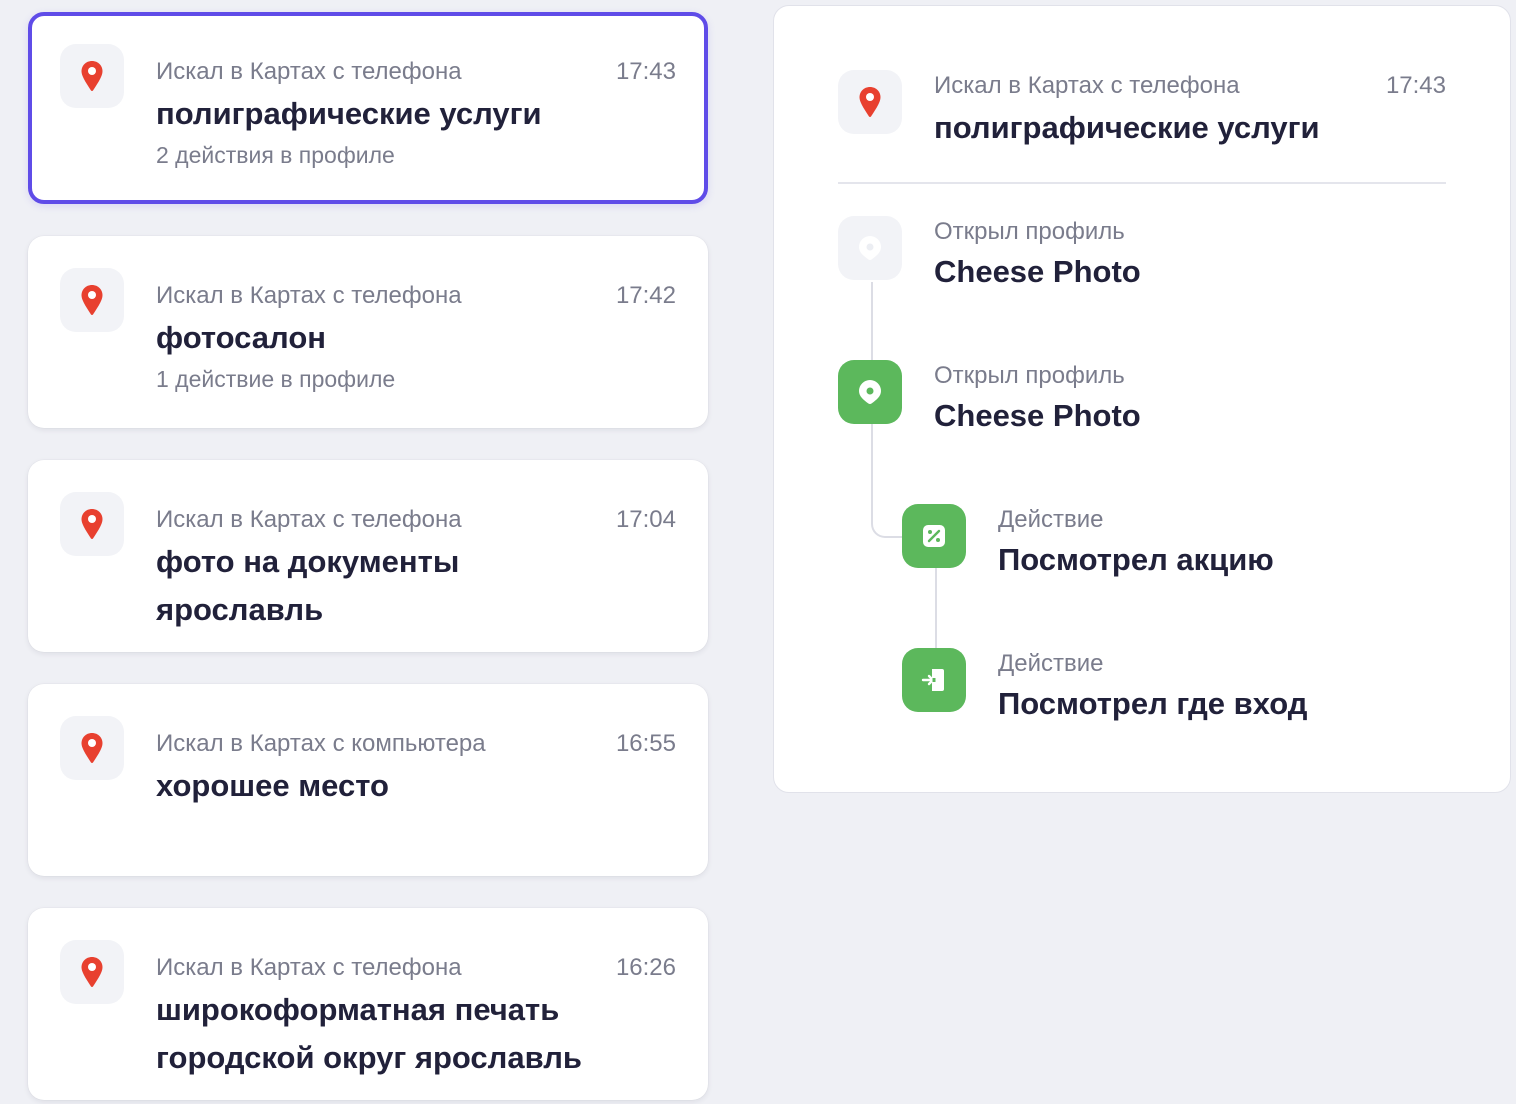 The height and width of the screenshot is (1104, 1516). What do you see at coordinates (321, 743) in the screenshot?
I see `search-source: Искал в Картах с компьютера` at bounding box center [321, 743].